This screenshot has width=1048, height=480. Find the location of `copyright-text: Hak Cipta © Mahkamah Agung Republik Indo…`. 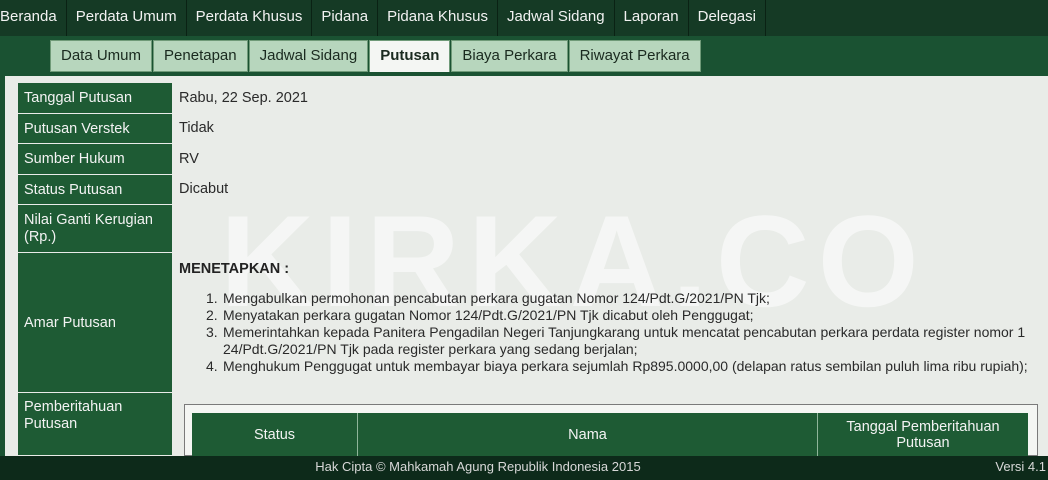

copyright-text: Hak Cipta © Mahkamah Agung Republik Indo… is located at coordinates (478, 466).